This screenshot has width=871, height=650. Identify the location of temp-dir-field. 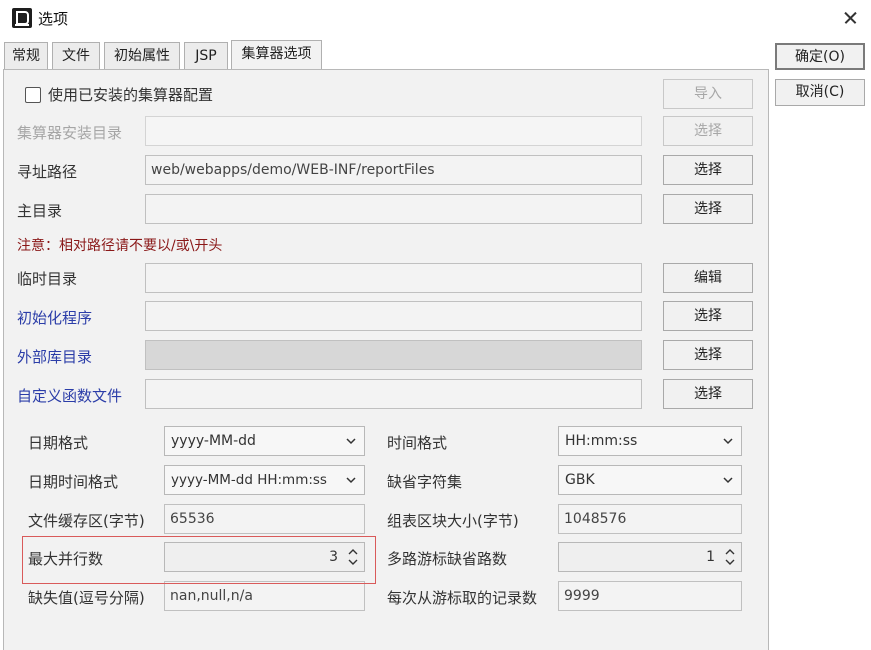
(393, 278).